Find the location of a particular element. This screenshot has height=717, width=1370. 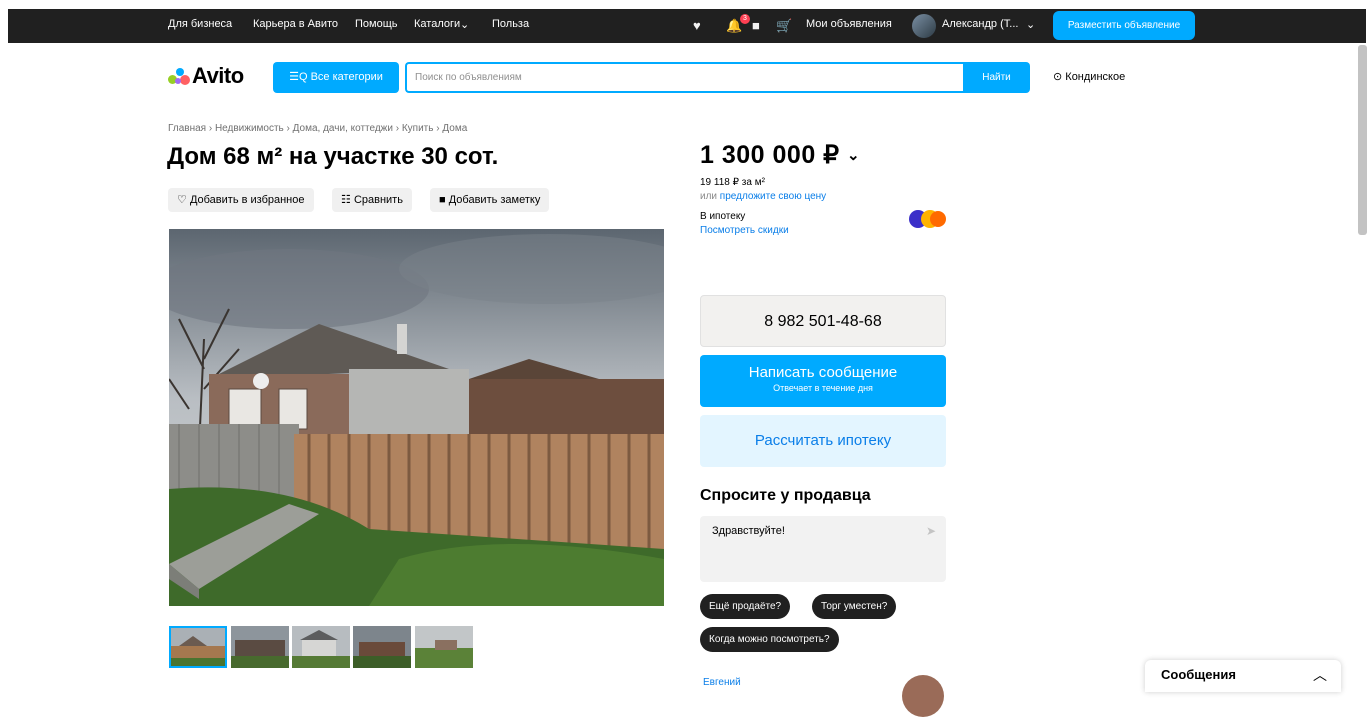

add-to-favorites-button: ♡ Добавить в избранное is located at coordinates (241, 200).